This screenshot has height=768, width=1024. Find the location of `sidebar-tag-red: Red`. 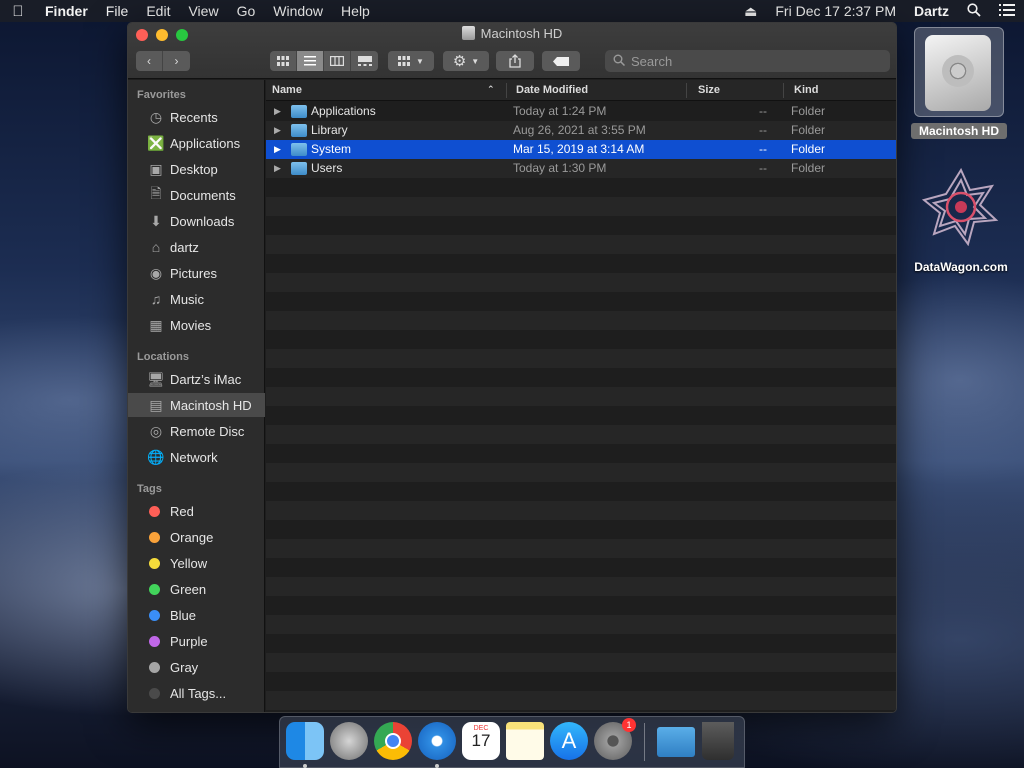

sidebar-tag-red: Red is located at coordinates (196, 511).